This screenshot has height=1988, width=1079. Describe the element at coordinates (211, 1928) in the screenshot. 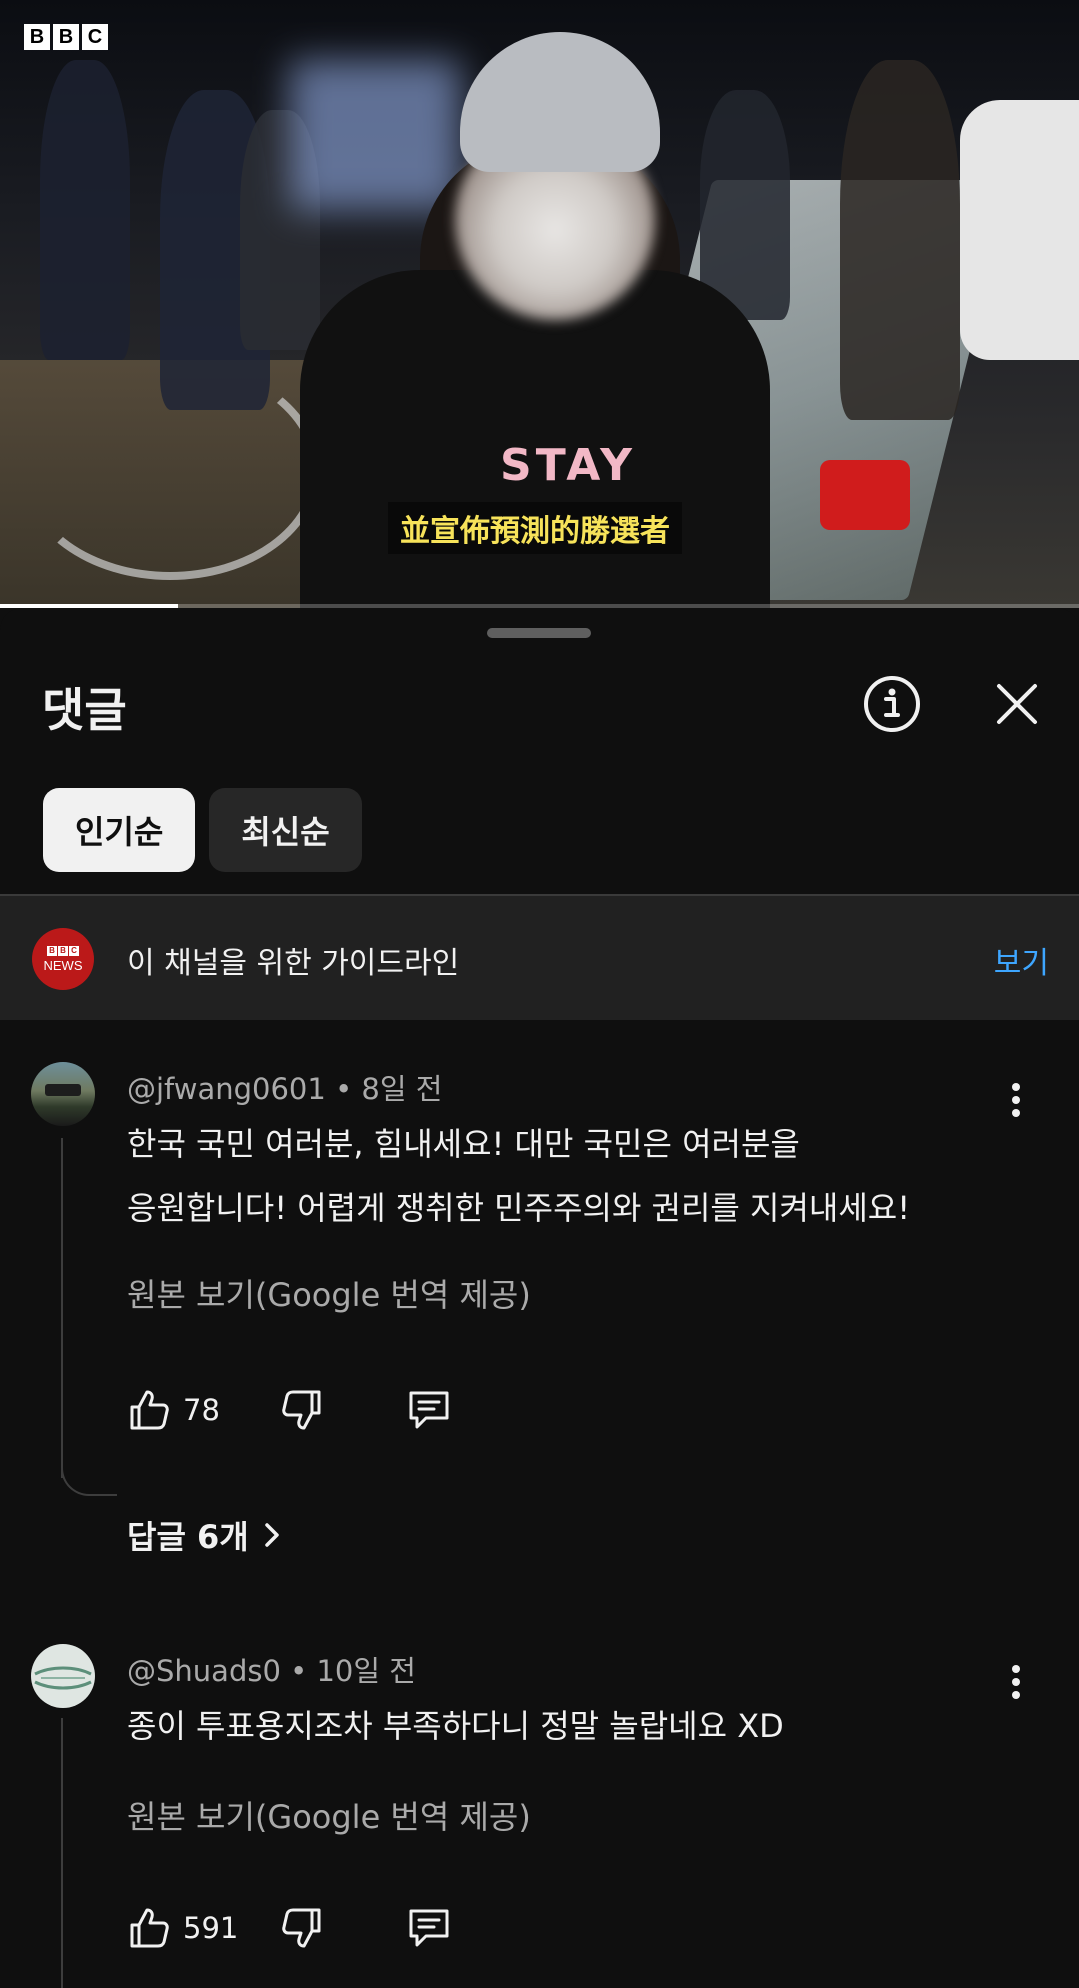

I see `like-count: 591` at that location.